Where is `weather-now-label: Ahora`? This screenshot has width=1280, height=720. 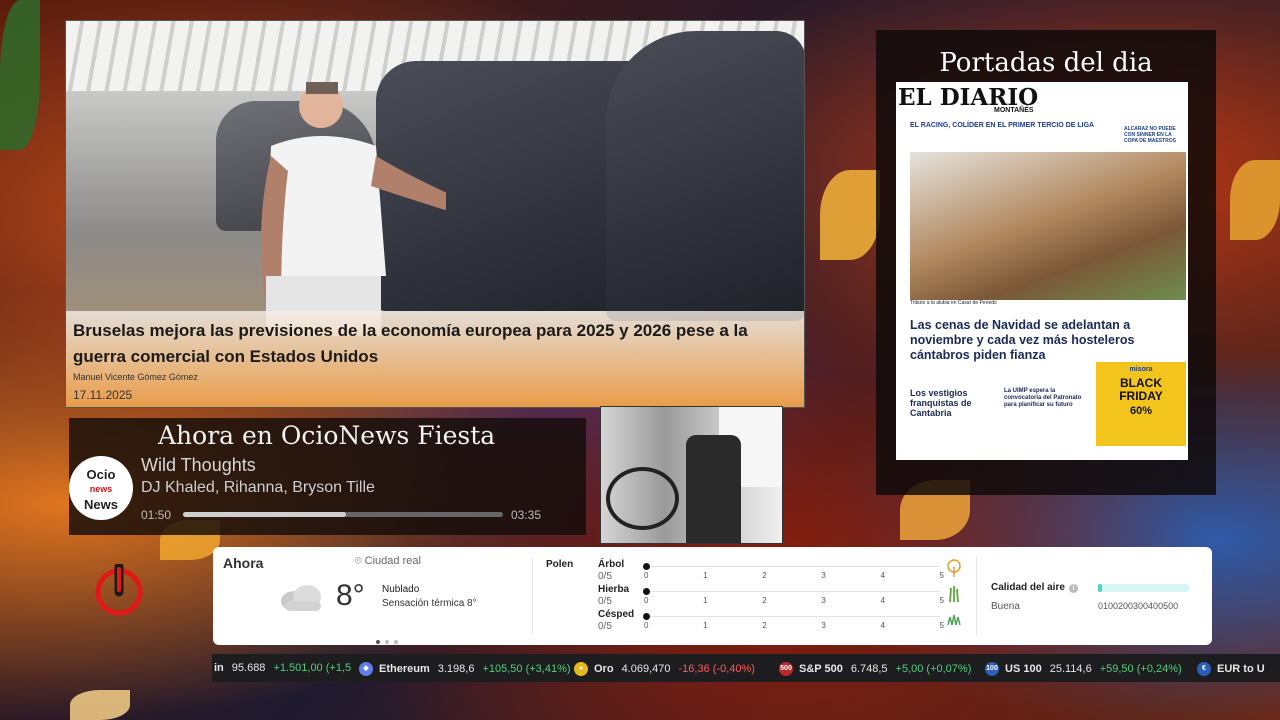 weather-now-label: Ahora is located at coordinates (243, 563).